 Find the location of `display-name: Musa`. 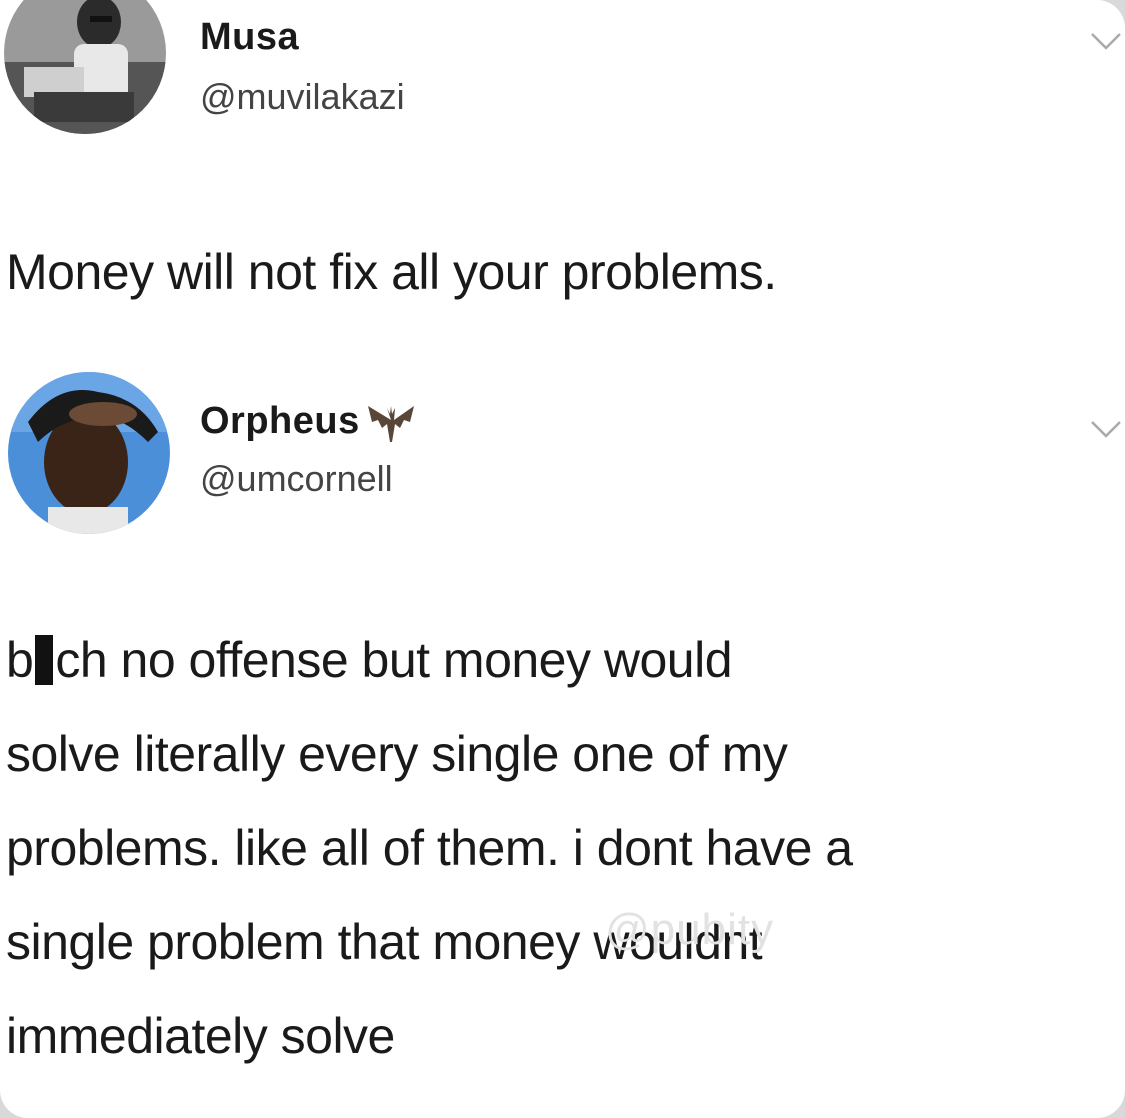

display-name: Musa is located at coordinates (249, 37).